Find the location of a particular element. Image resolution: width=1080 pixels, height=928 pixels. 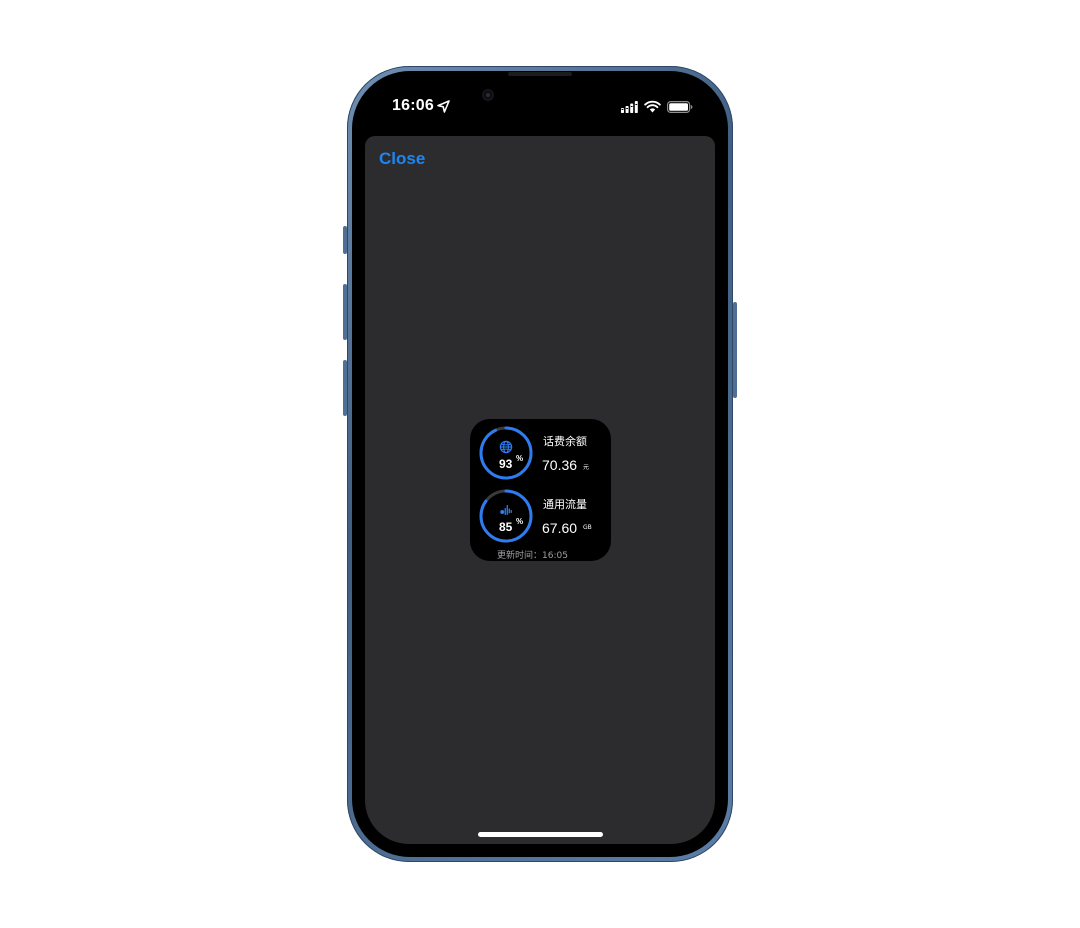

data-label: 通用流量 is located at coordinates (565, 504).